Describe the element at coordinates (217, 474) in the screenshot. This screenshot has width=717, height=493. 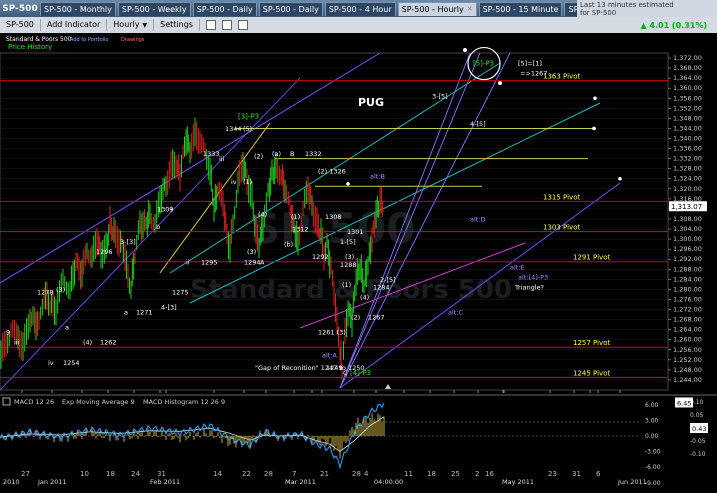
I see `x-tick-label: 14` at that location.